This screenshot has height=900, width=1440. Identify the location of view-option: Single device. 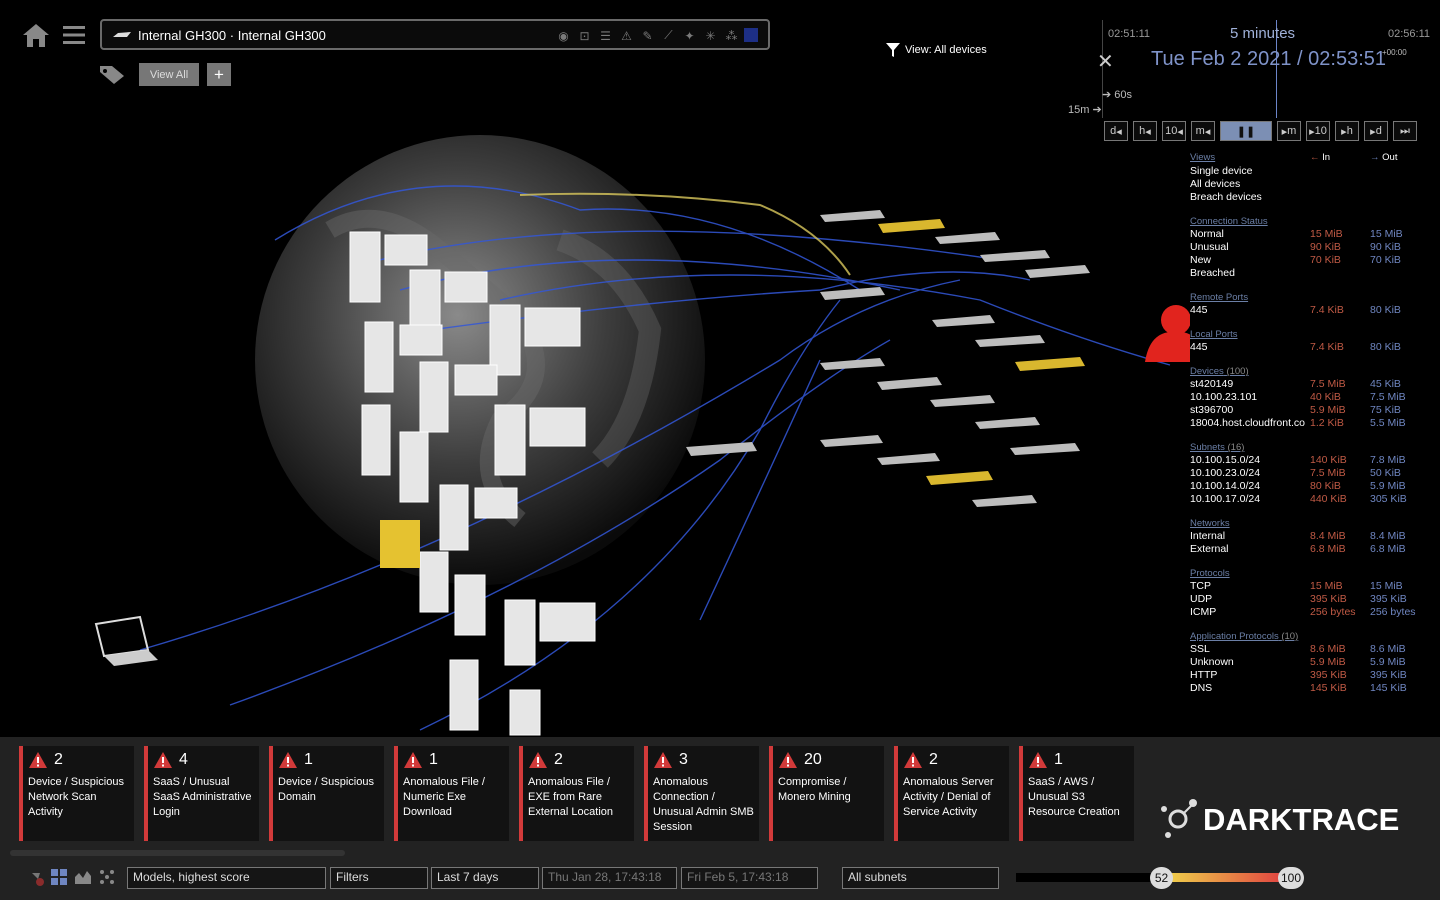
(1312, 171).